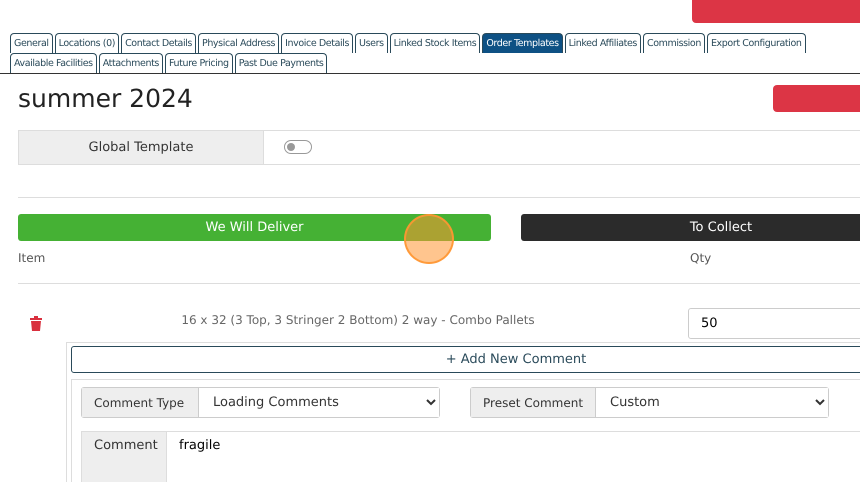  What do you see at coordinates (239, 43) in the screenshot?
I see `tab: Physical Address` at bounding box center [239, 43].